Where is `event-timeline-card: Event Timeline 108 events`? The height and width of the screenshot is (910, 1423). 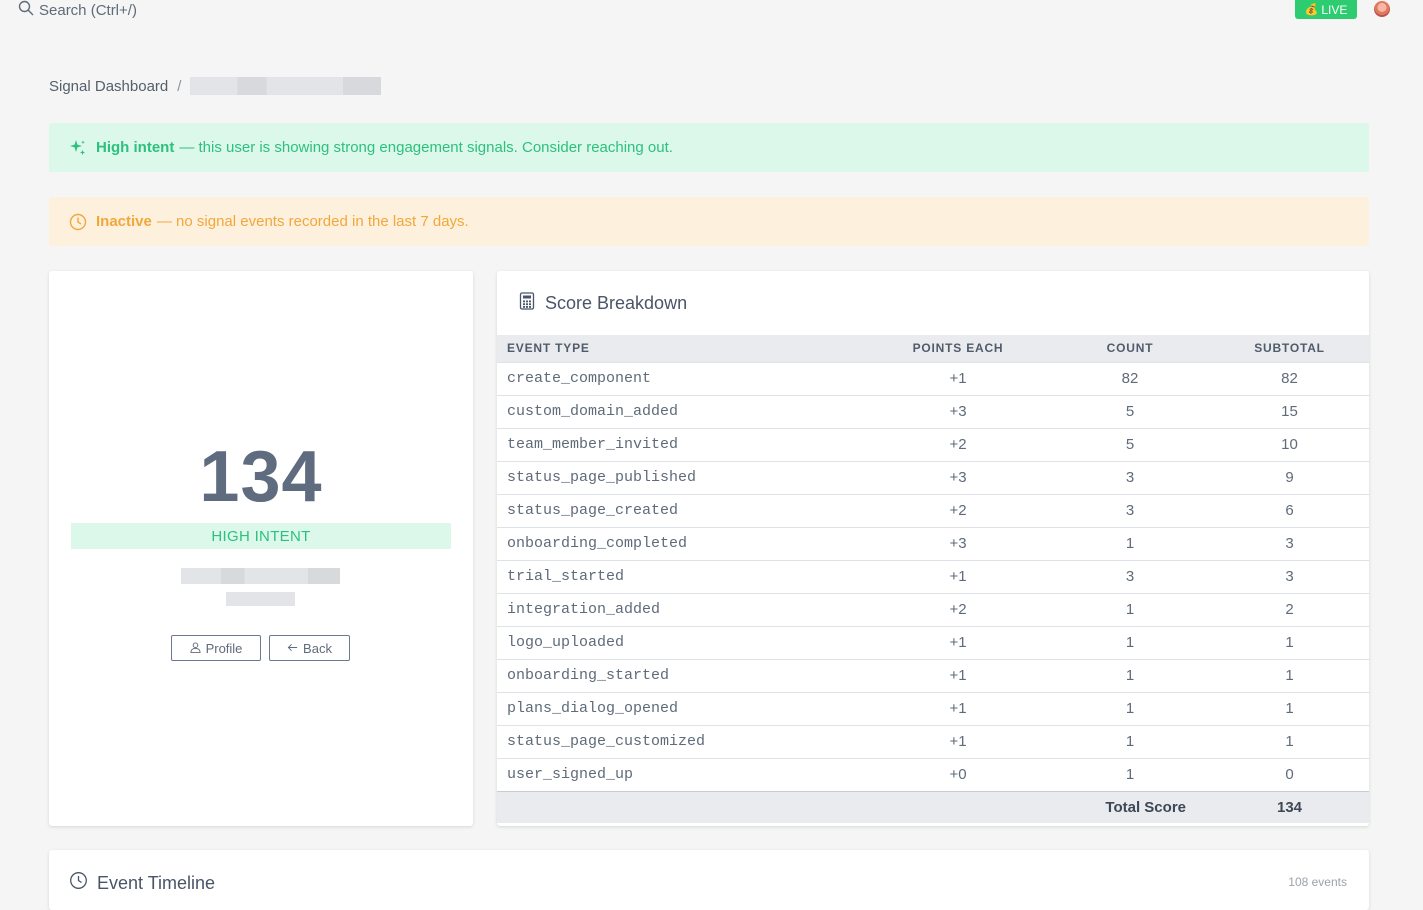 event-timeline-card: Event Timeline 108 events is located at coordinates (709, 880).